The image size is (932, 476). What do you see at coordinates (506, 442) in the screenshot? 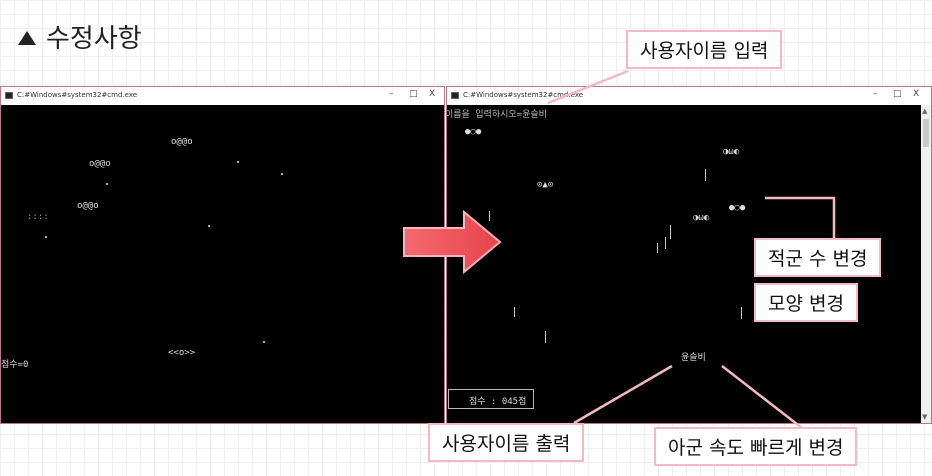
I see `callout-name-output: 사용자이름 출력` at bounding box center [506, 442].